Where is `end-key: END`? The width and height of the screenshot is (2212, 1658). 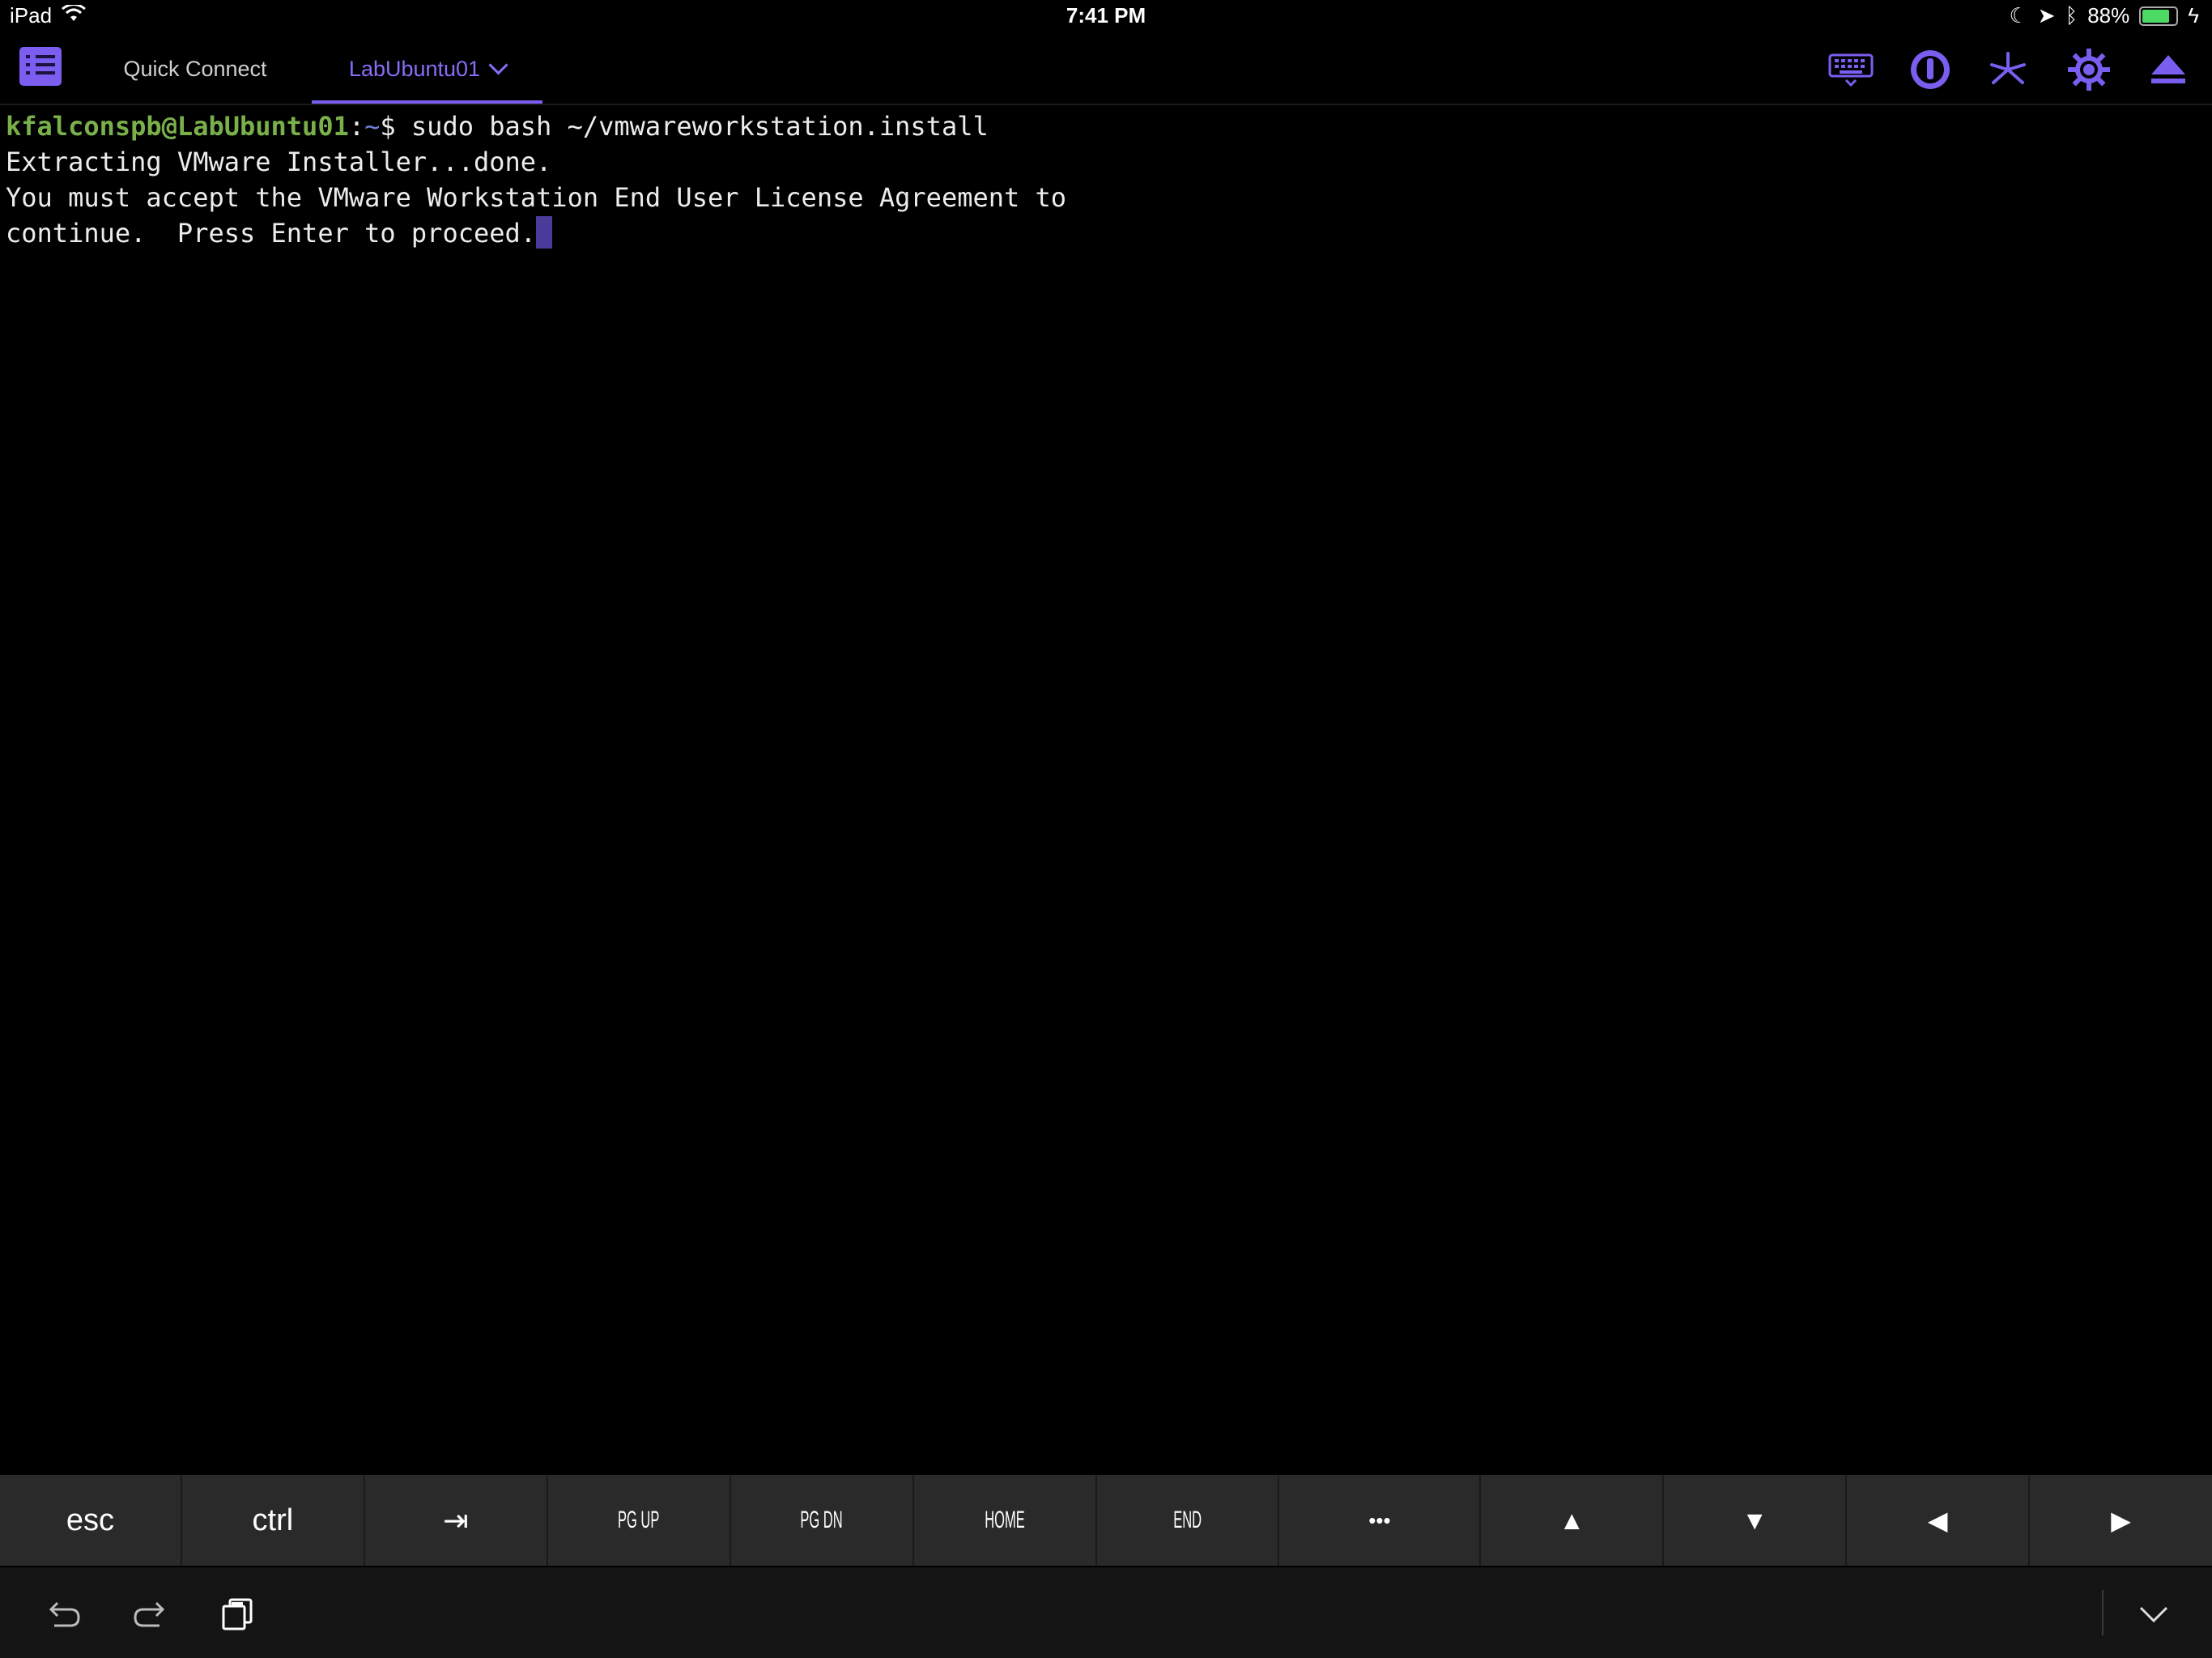
end-key: END is located at coordinates (1188, 1520).